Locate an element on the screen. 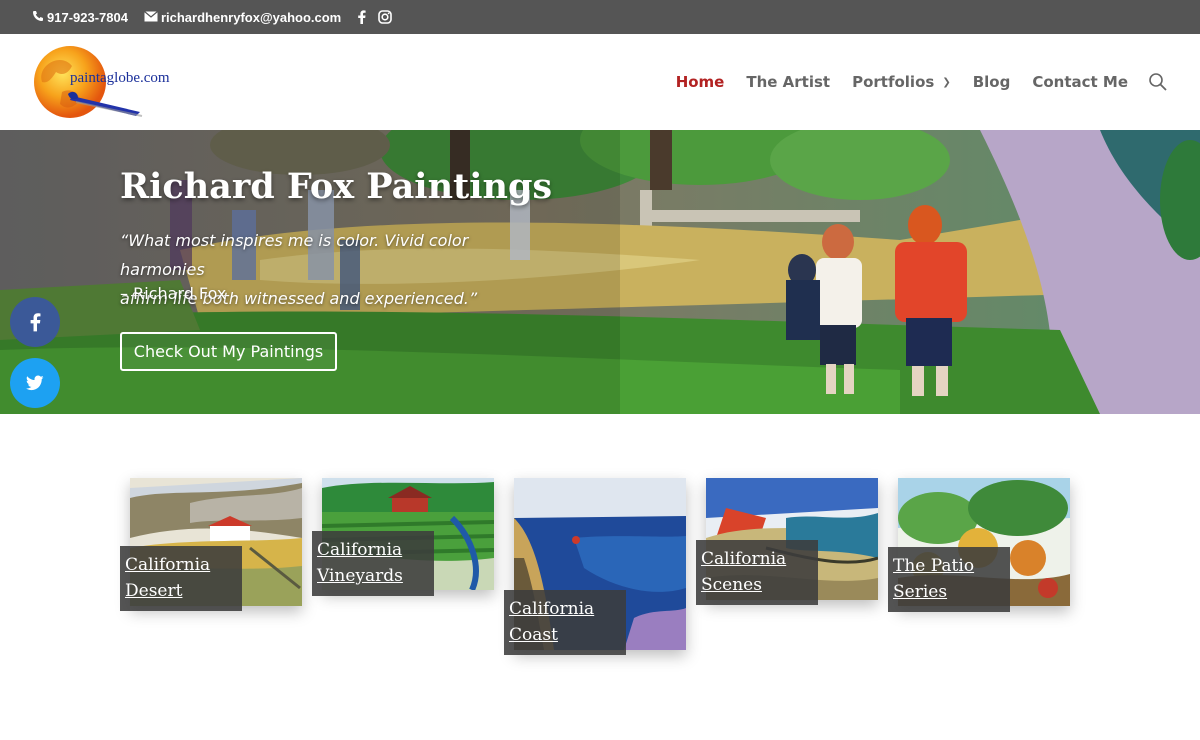 The image size is (1200, 740). nav-item-the-artist: The Artist is located at coordinates (788, 82).